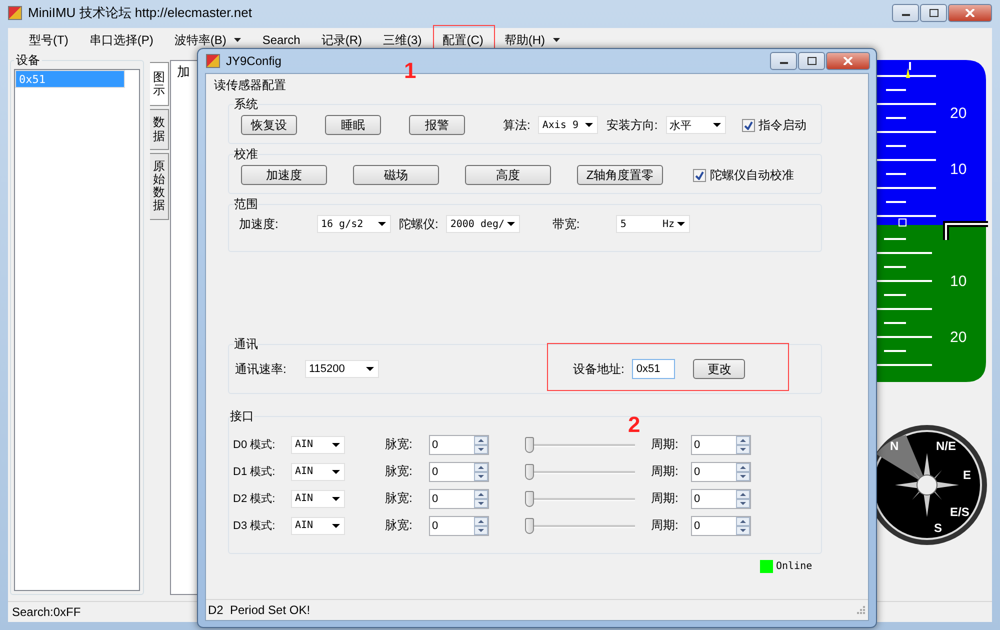 This screenshot has width=1000, height=630. I want to click on panel-text: 加, so click(183, 72).